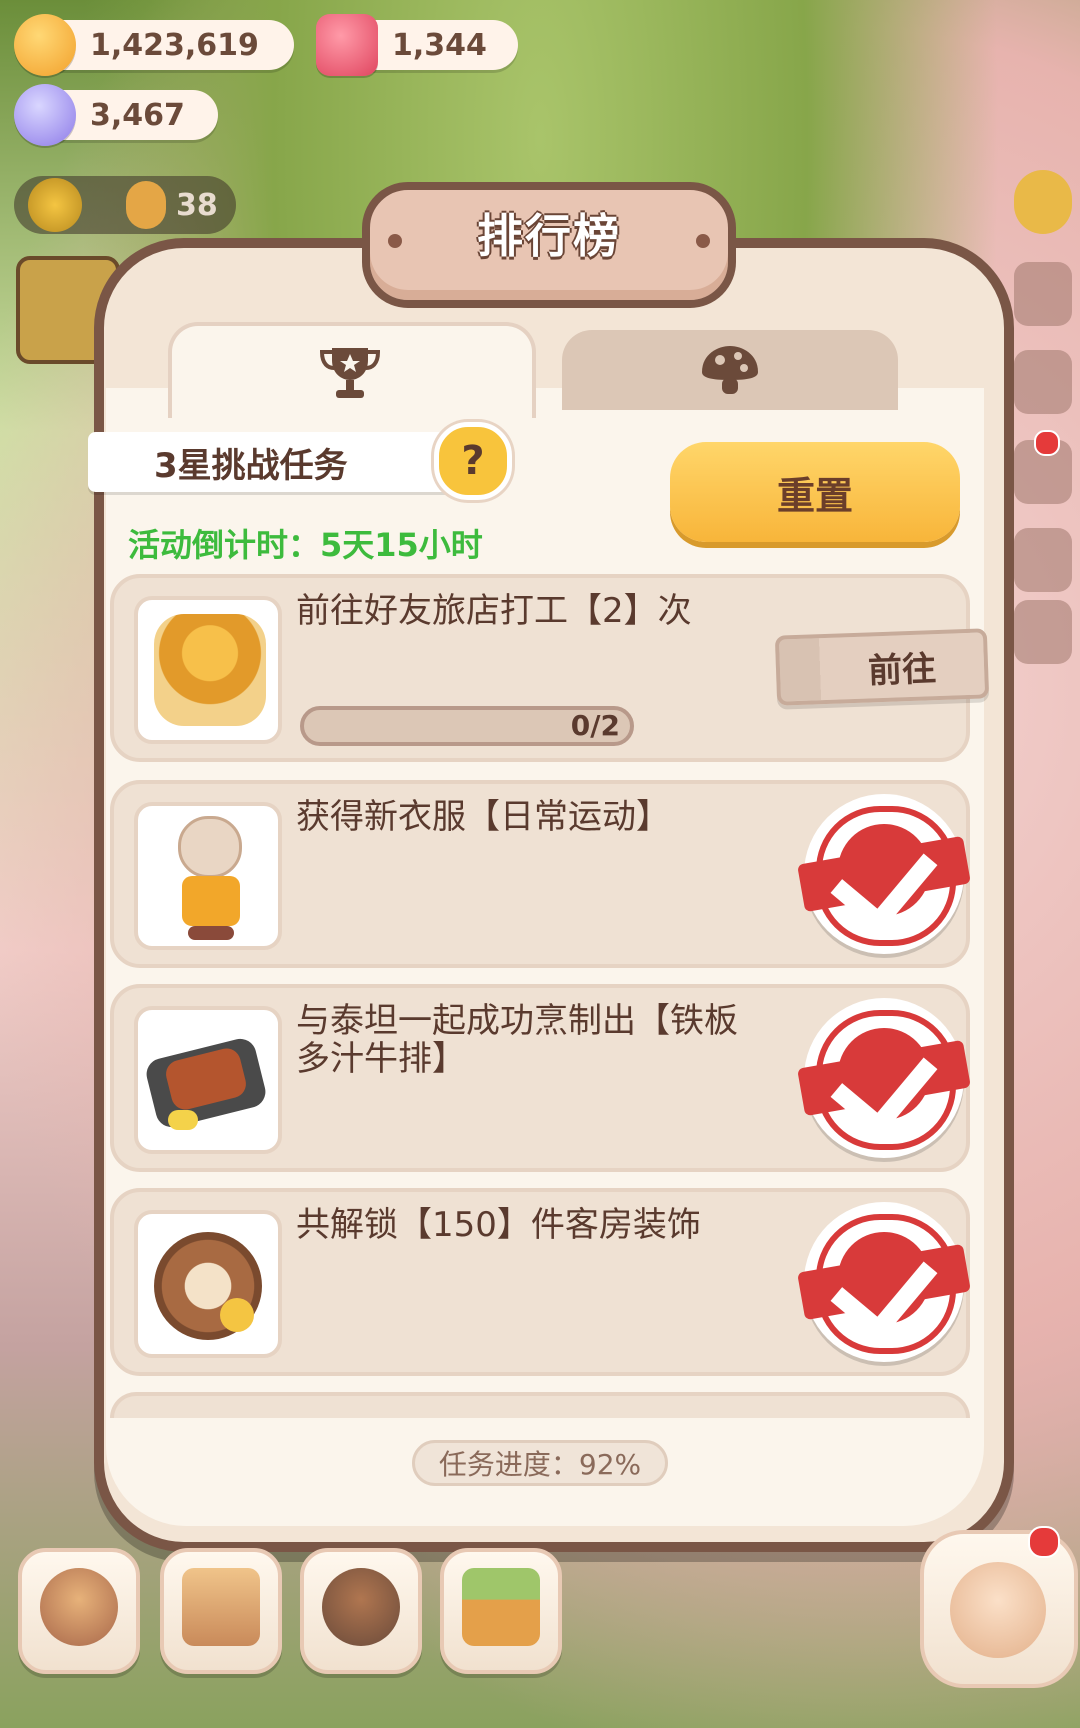  What do you see at coordinates (540, 1463) in the screenshot?
I see `task-progress-summary: 任务进度：92%` at bounding box center [540, 1463].